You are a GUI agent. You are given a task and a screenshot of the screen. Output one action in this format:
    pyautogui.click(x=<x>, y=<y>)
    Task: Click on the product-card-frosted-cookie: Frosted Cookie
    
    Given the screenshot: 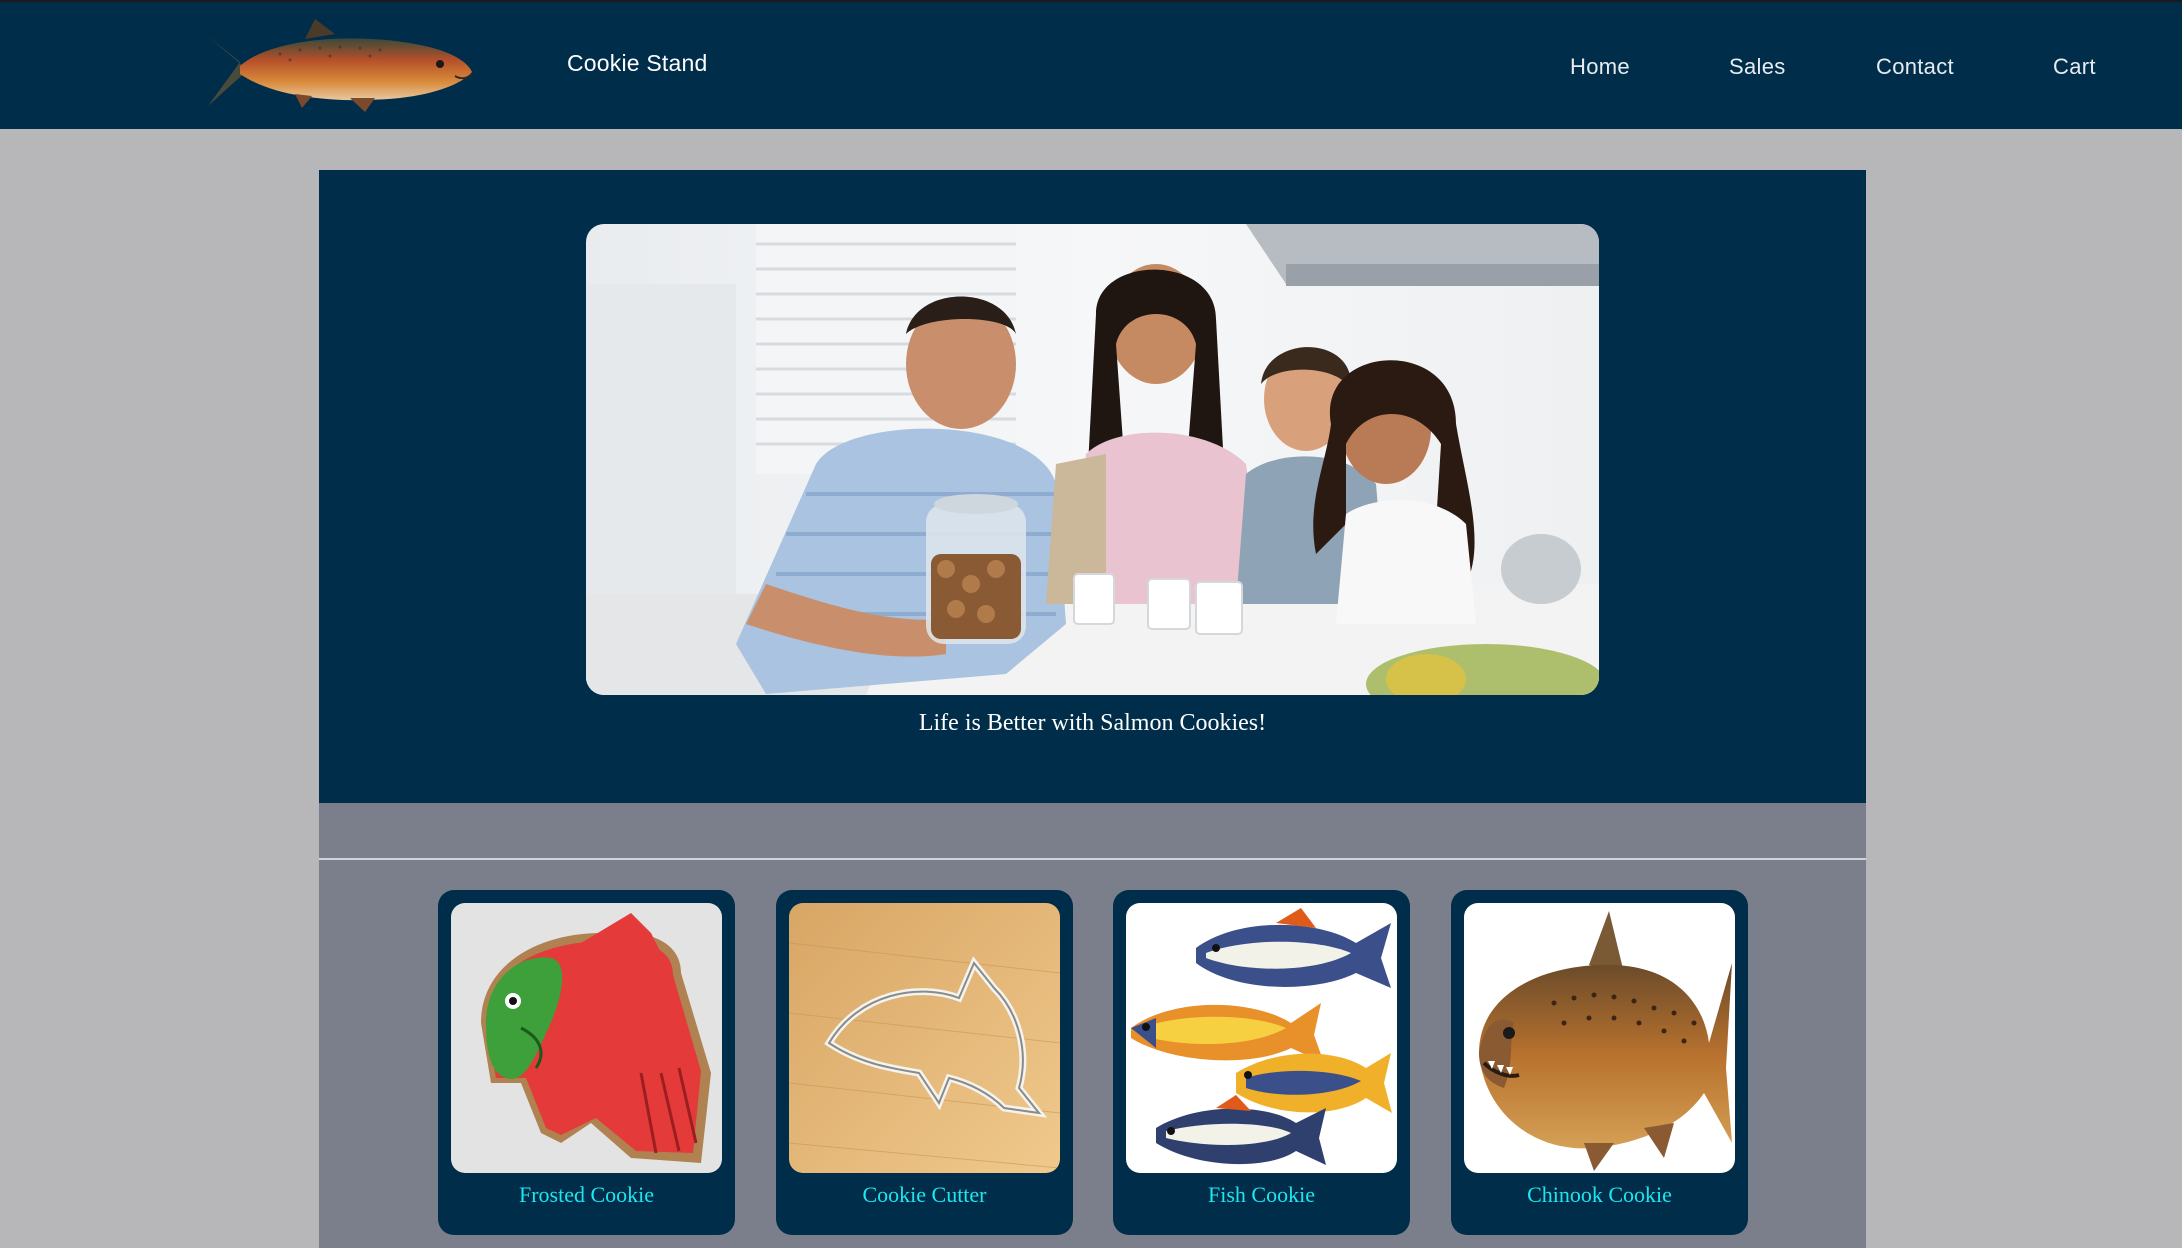 What is the action you would take?
    pyautogui.click(x=586, y=1062)
    